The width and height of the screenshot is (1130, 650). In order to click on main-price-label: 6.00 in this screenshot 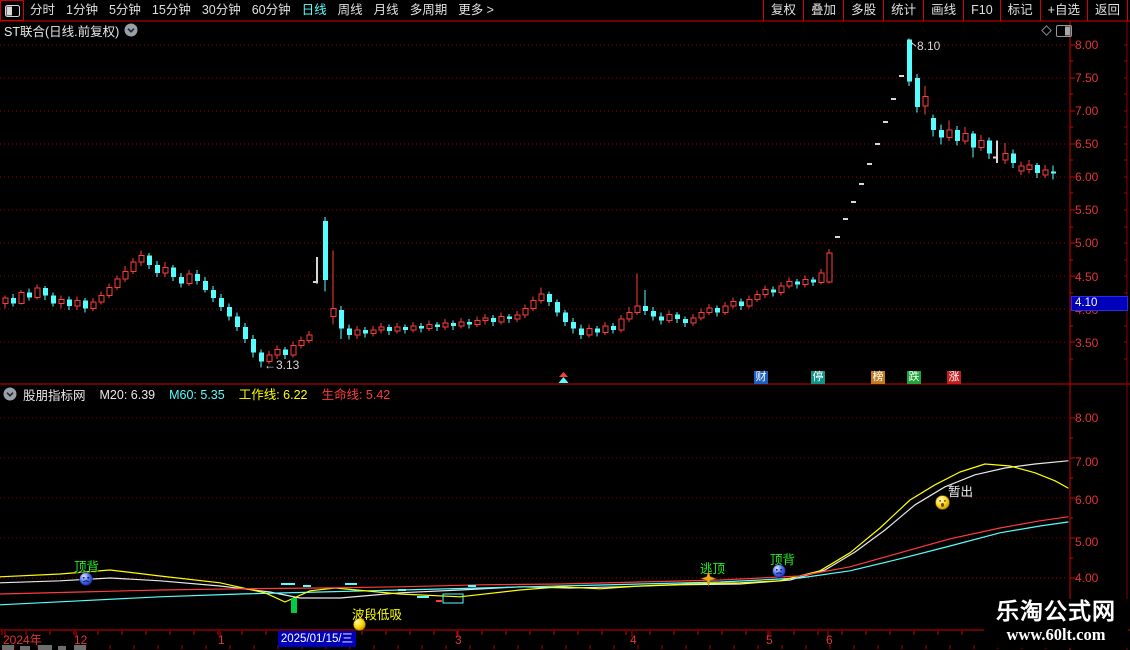, I will do `click(1087, 177)`.